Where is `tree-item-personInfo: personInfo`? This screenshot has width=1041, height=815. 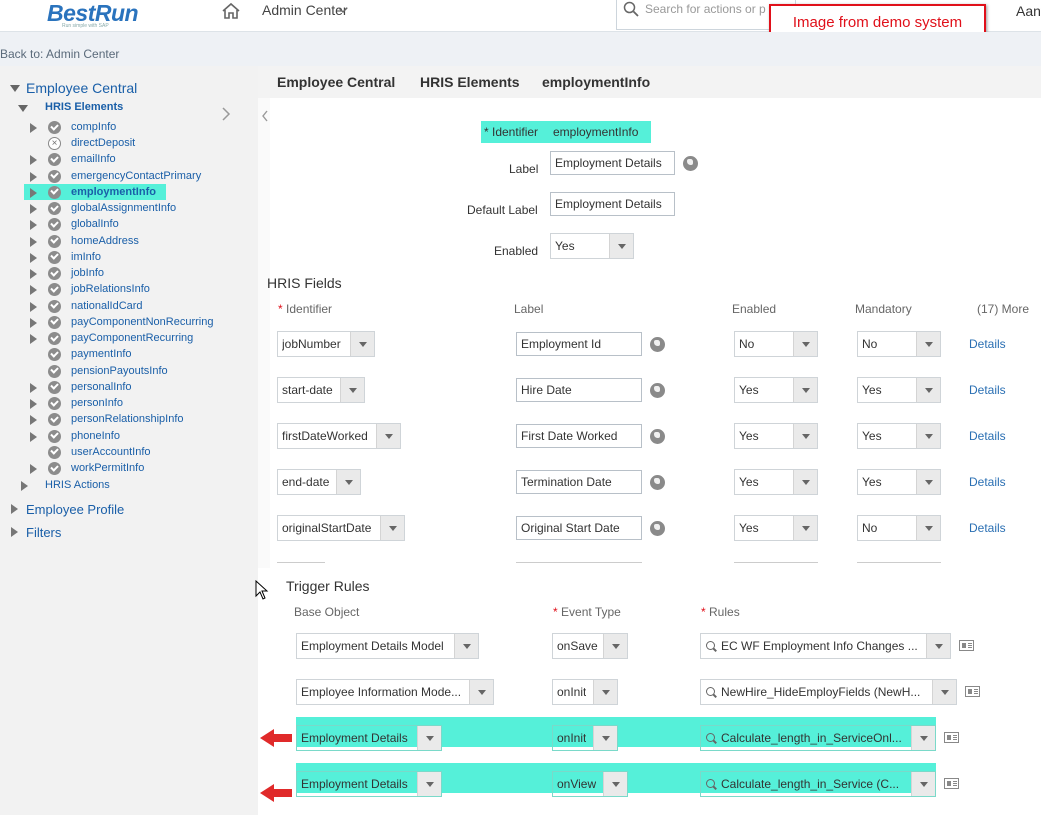
tree-item-personInfo: personInfo is located at coordinates (97, 403).